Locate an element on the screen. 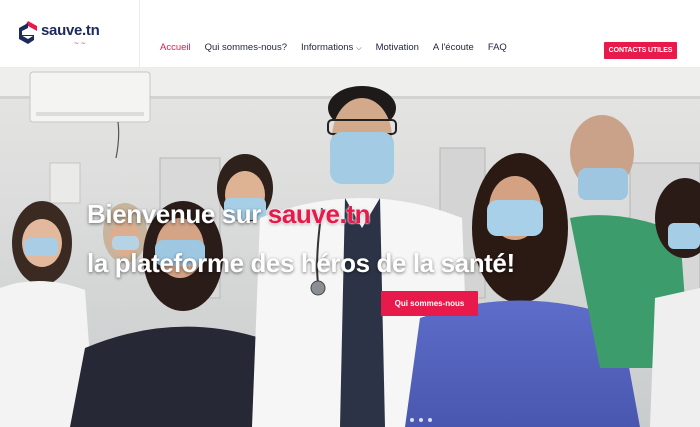  hero-heading-prefix: Bienvenue sur is located at coordinates (177, 214).